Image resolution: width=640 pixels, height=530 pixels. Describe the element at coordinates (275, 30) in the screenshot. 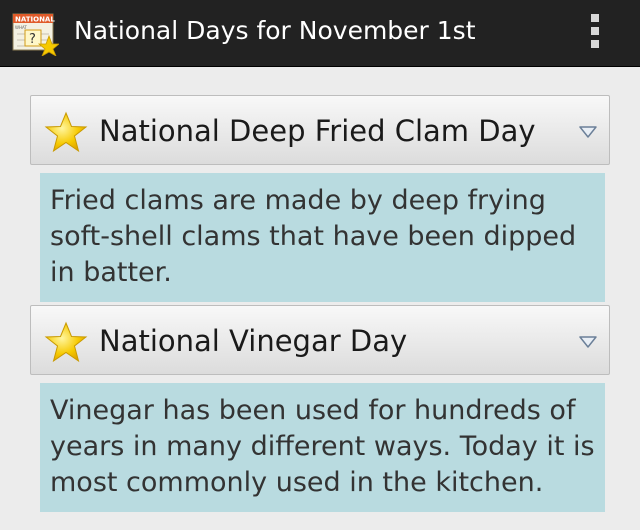

I see `app-title: National Days for November 1st` at that location.